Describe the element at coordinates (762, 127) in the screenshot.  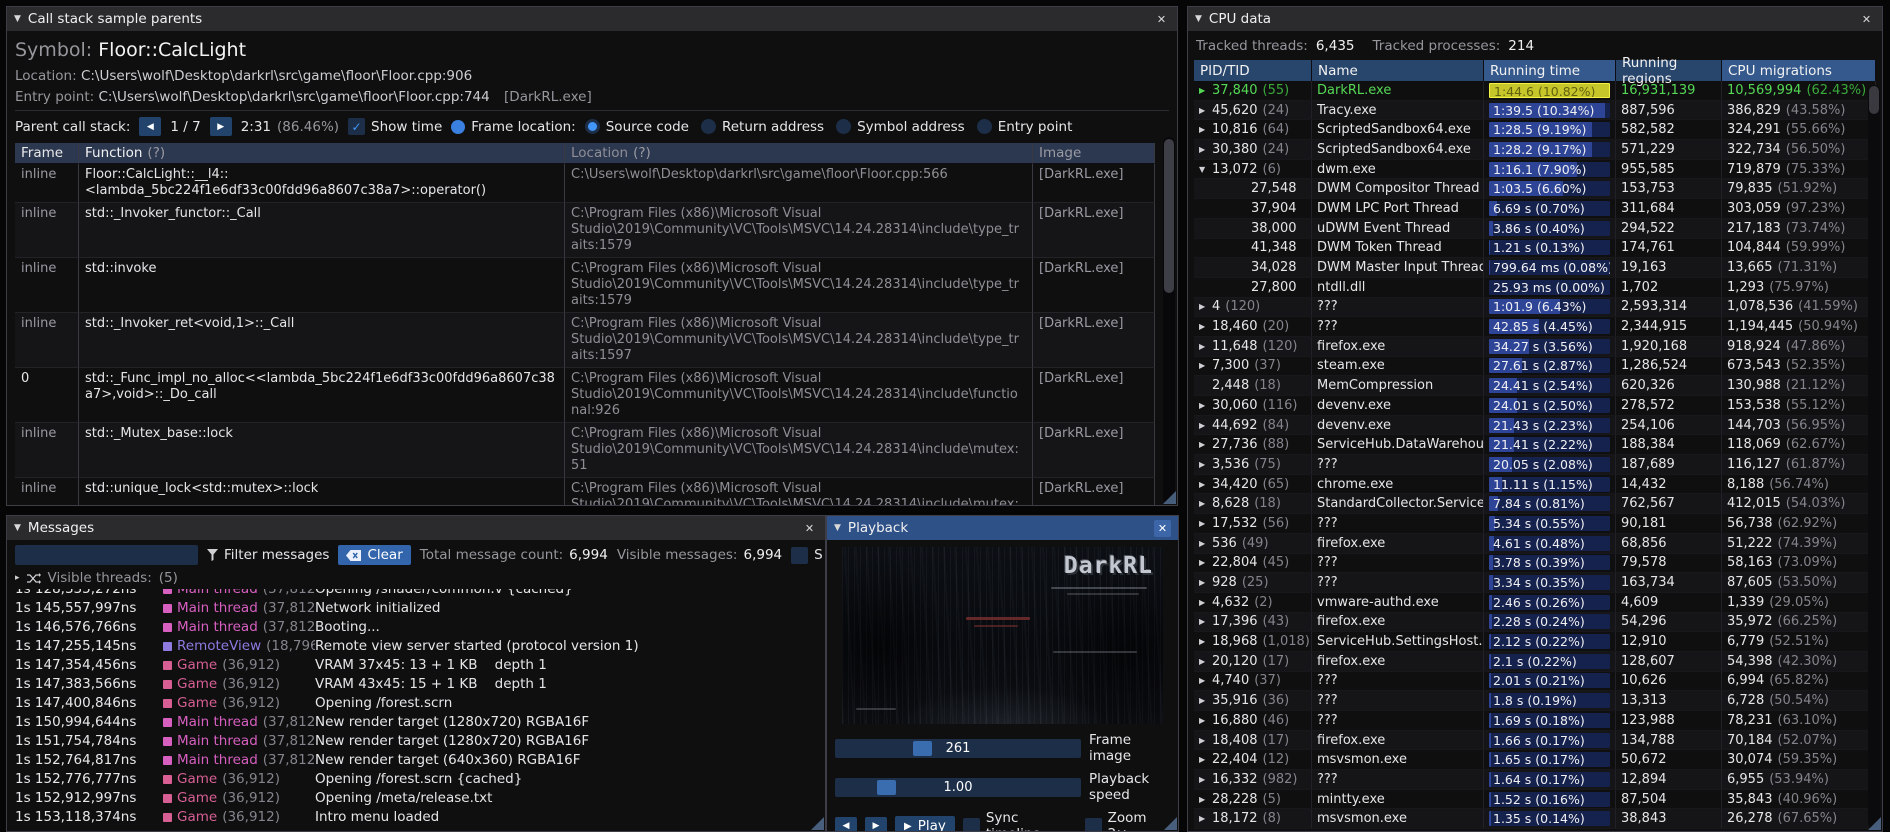
I see `radio-option: Return address` at that location.